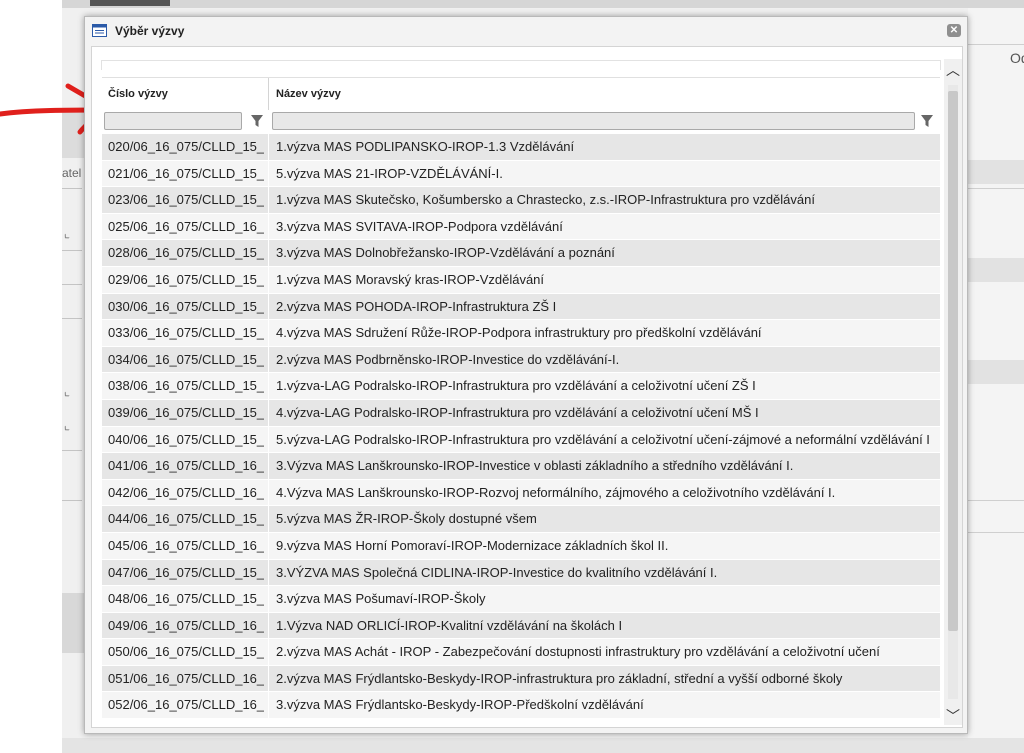 The image size is (1024, 753). Describe the element at coordinates (526, 31) in the screenshot. I see `dialog-titlebar: Výběr výzvy ✕` at that location.